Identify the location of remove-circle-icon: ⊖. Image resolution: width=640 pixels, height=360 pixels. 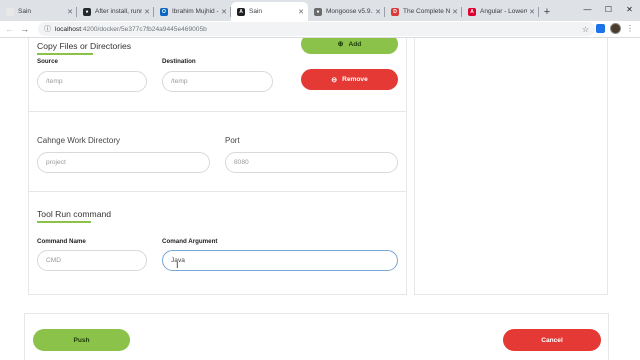
(334, 80).